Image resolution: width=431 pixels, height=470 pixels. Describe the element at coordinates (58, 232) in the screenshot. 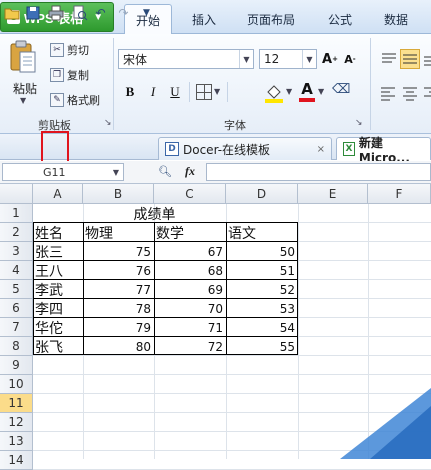

I see `header-cell: 姓名` at that location.